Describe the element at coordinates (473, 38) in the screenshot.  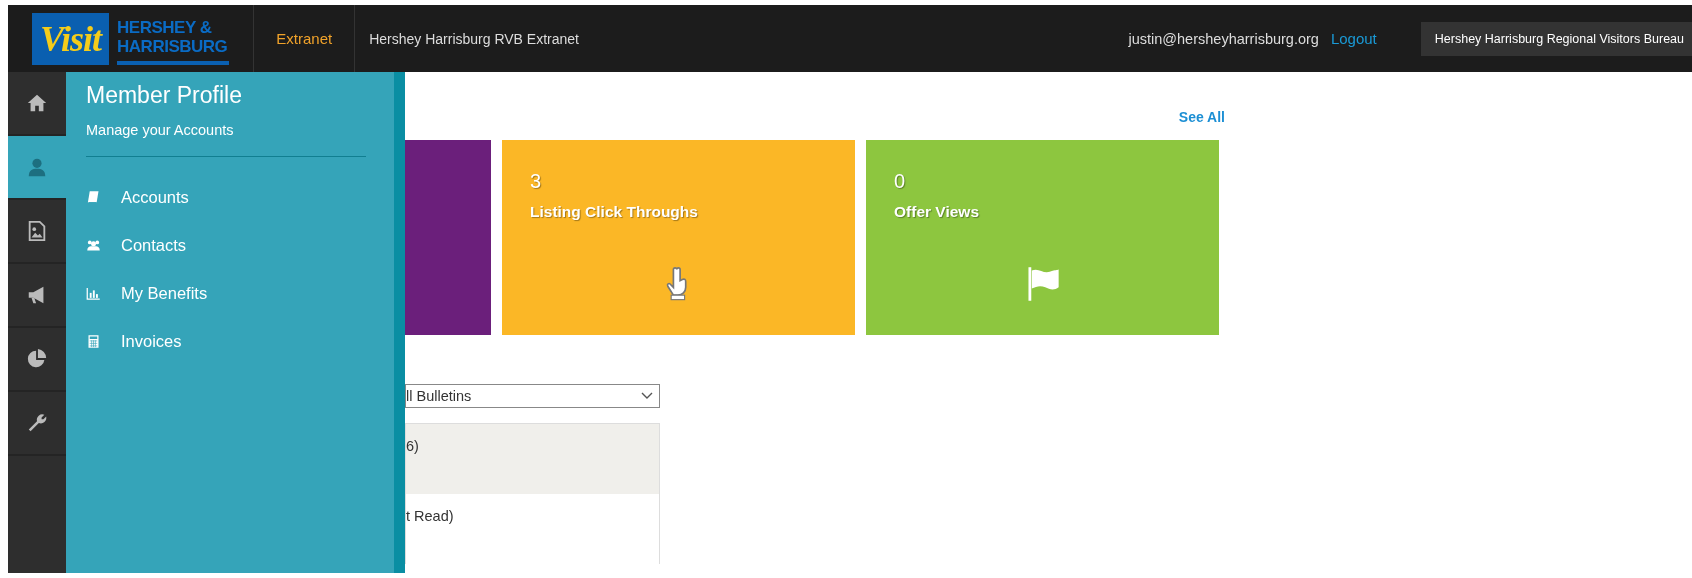
I see `site-title: Hershey Harrisburg RVB Extranet` at that location.